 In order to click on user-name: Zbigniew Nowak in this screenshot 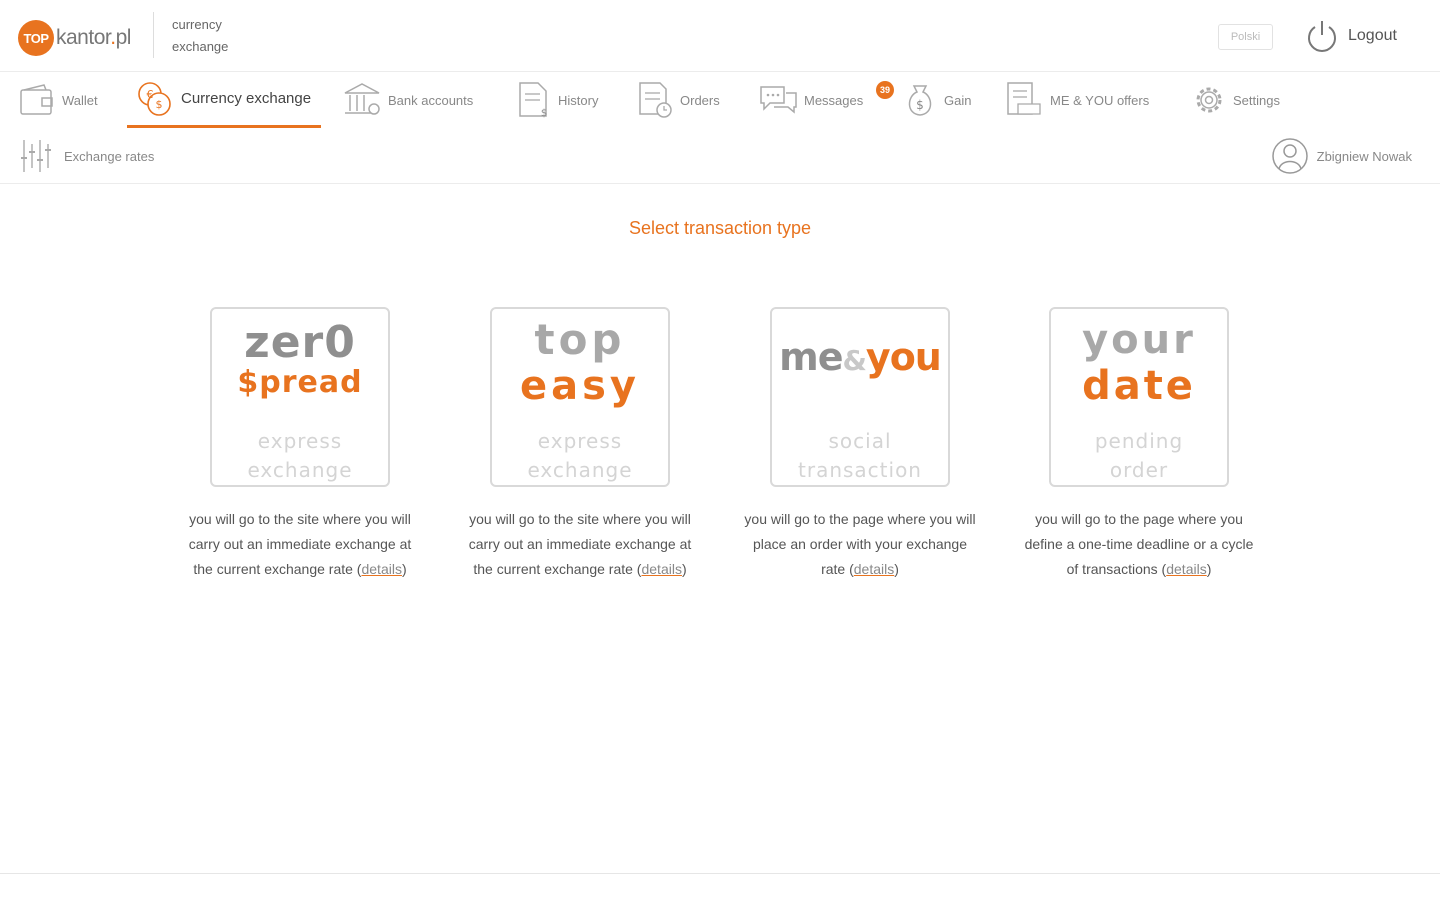, I will do `click(1364, 156)`.